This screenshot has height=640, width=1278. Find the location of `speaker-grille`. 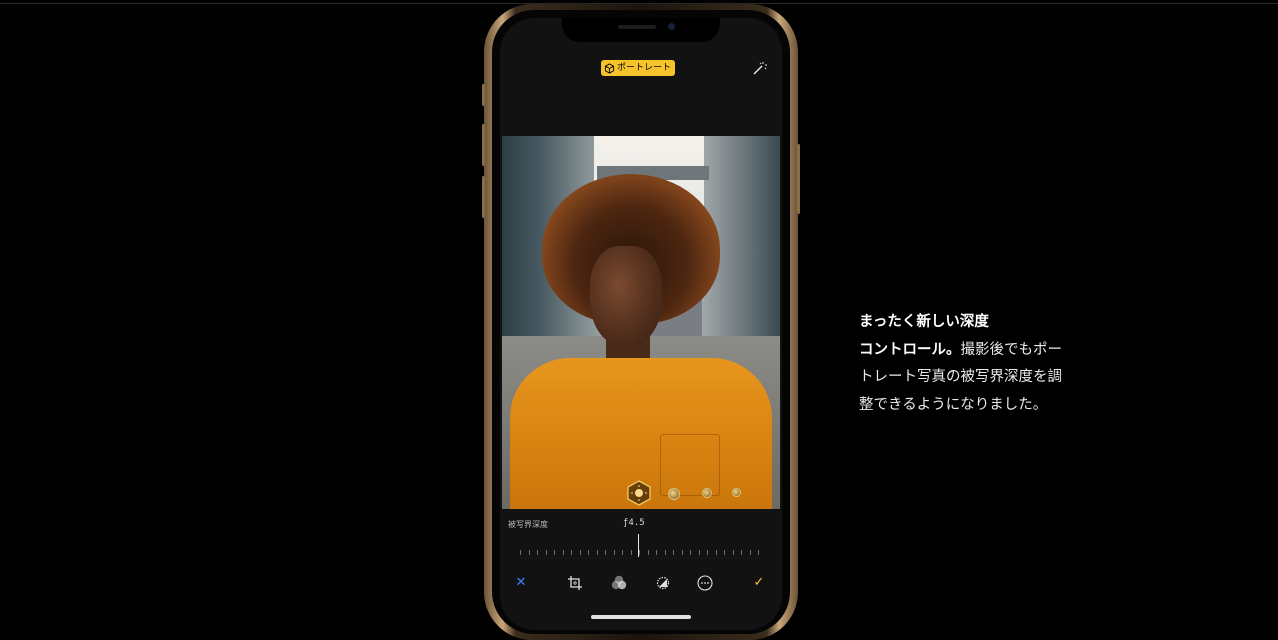

speaker-grille is located at coordinates (637, 27).